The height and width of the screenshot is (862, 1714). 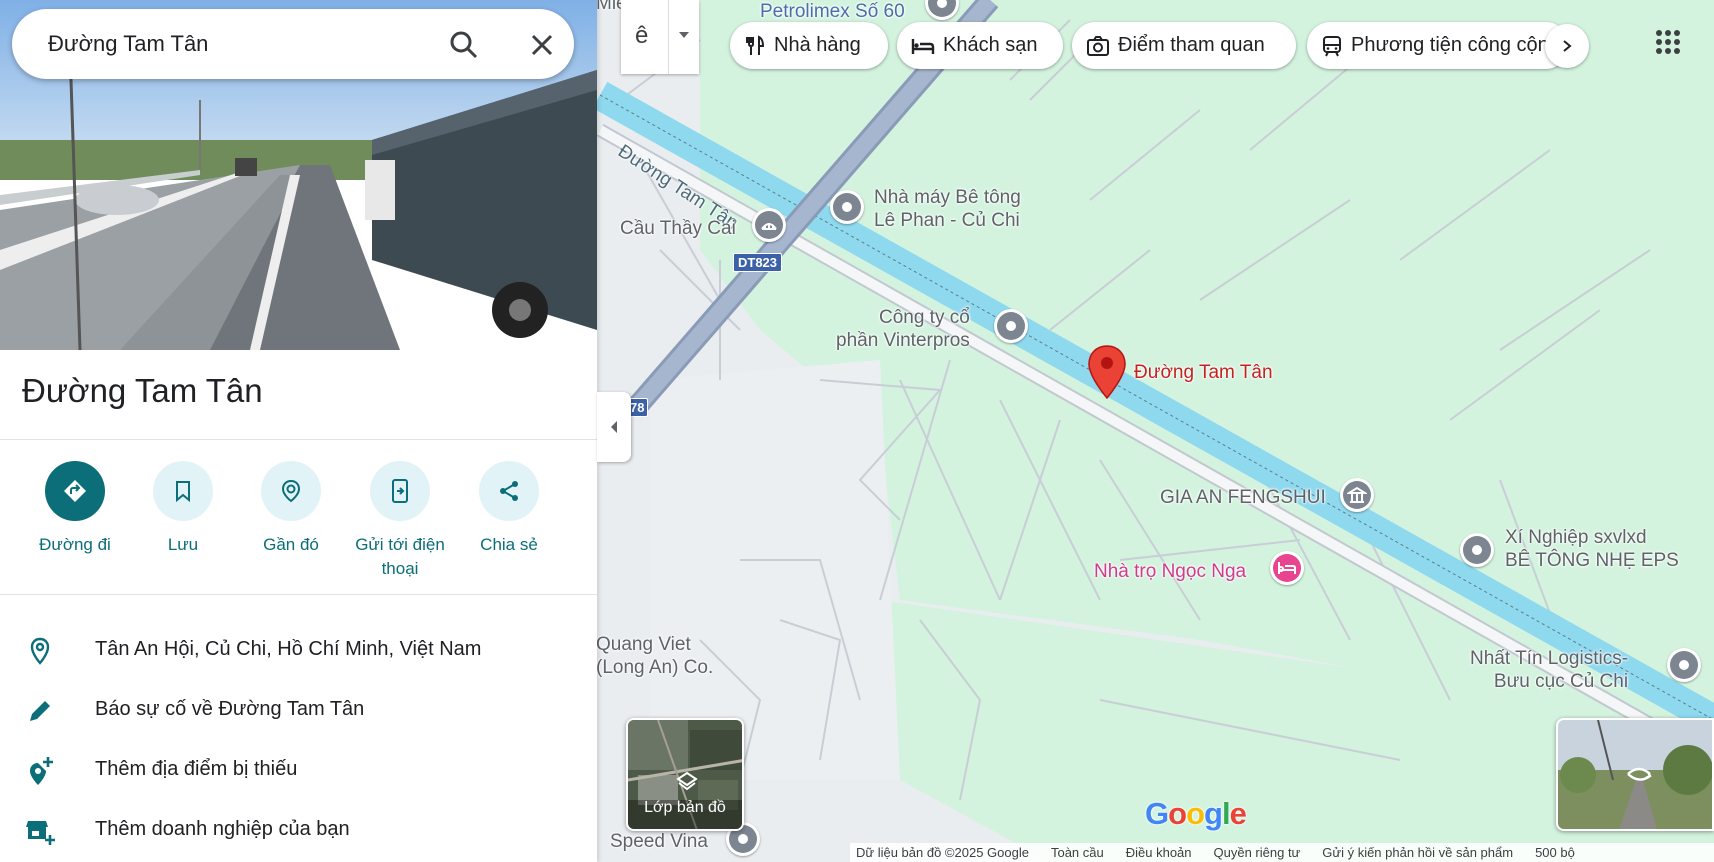 I want to click on send-to-phone-label: Gửi tới điện thoại, so click(x=400, y=556).